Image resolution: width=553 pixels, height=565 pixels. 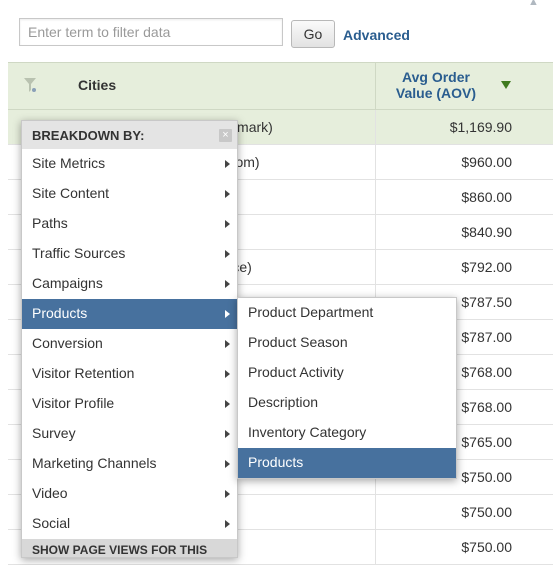 I want to click on submenu-item-inventory-category: Inventory Category, so click(x=347, y=433).